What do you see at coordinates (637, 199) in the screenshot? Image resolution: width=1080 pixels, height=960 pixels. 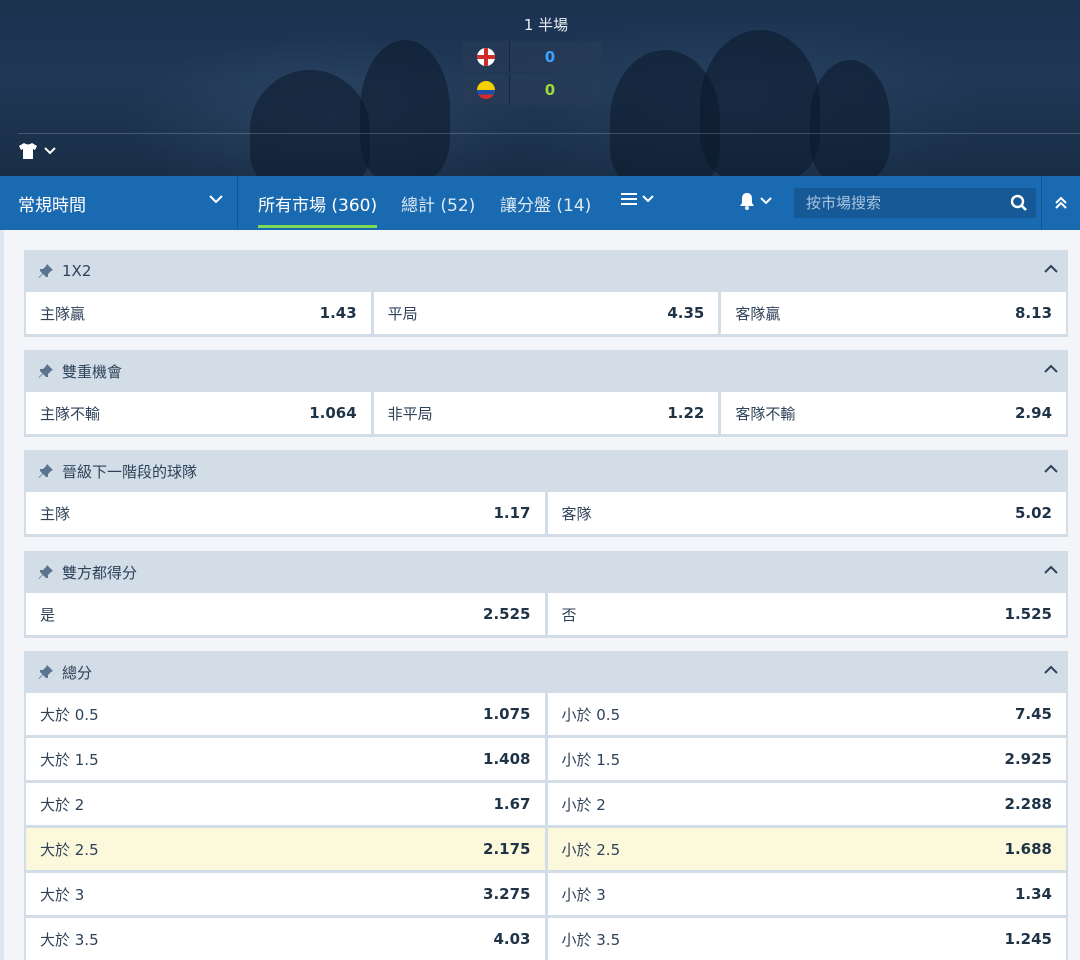 I see `more-markets-menu-button` at bounding box center [637, 199].